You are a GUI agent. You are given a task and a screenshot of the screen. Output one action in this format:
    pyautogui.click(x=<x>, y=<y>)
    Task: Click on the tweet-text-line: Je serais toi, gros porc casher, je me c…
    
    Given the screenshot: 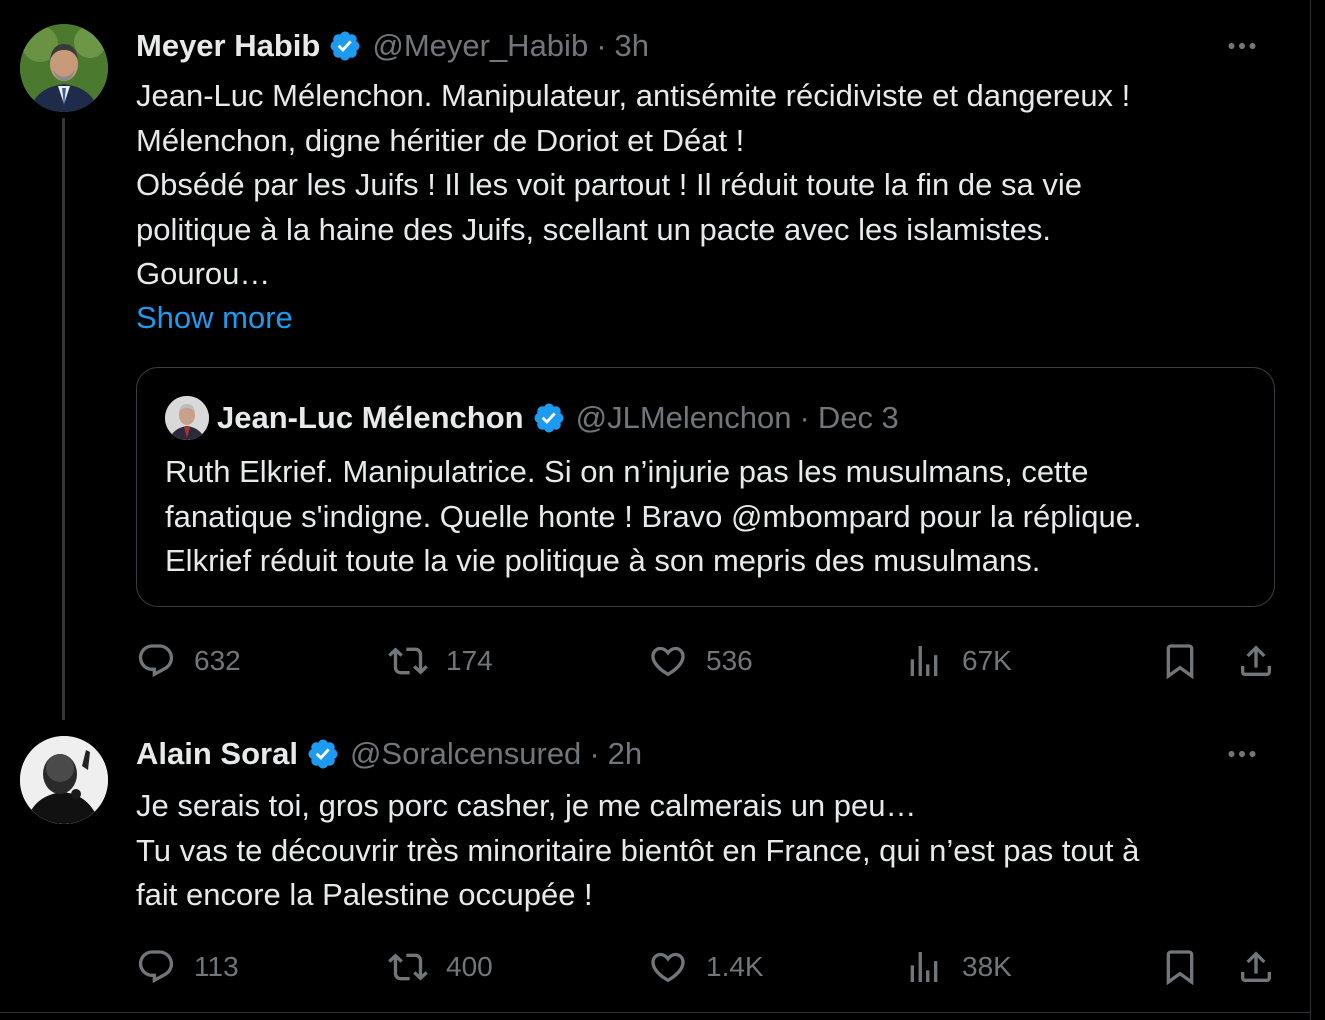 What is the action you would take?
    pyautogui.click(x=526, y=805)
    